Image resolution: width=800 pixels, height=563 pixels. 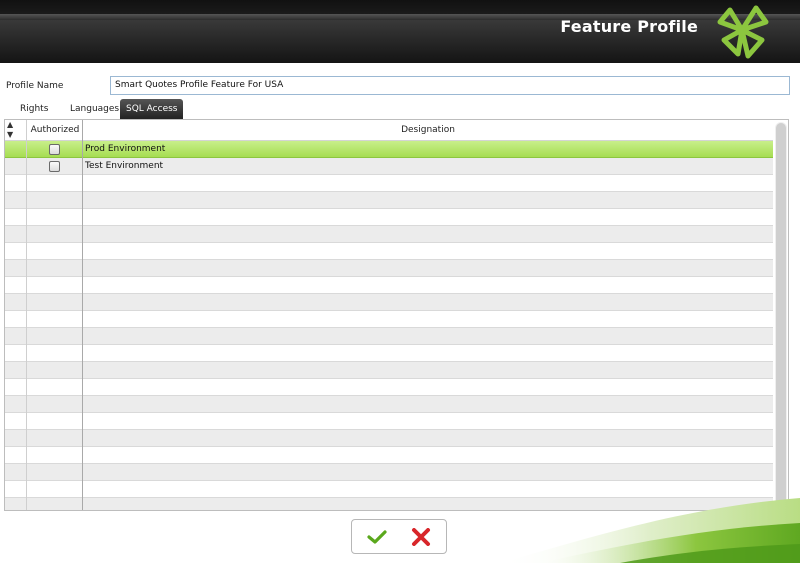 I want to click on grid-header: ▲ ▼ Authorized Designation, so click(x=389, y=130).